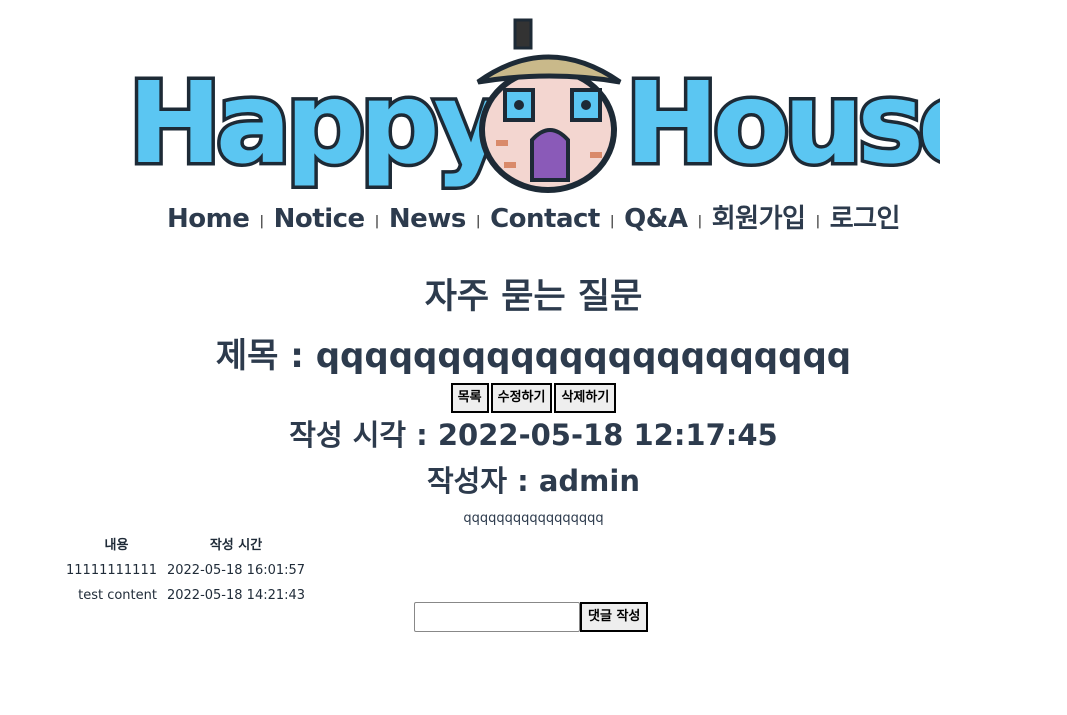  Describe the element at coordinates (265, 356) in the screenshot. I see `post-title-label: 제목 :` at that location.